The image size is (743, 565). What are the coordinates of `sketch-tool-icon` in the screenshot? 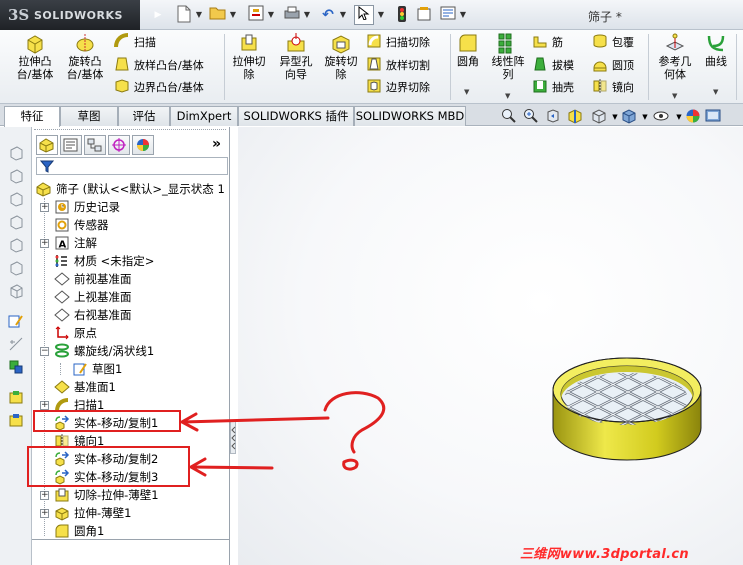 It's located at (16, 321).